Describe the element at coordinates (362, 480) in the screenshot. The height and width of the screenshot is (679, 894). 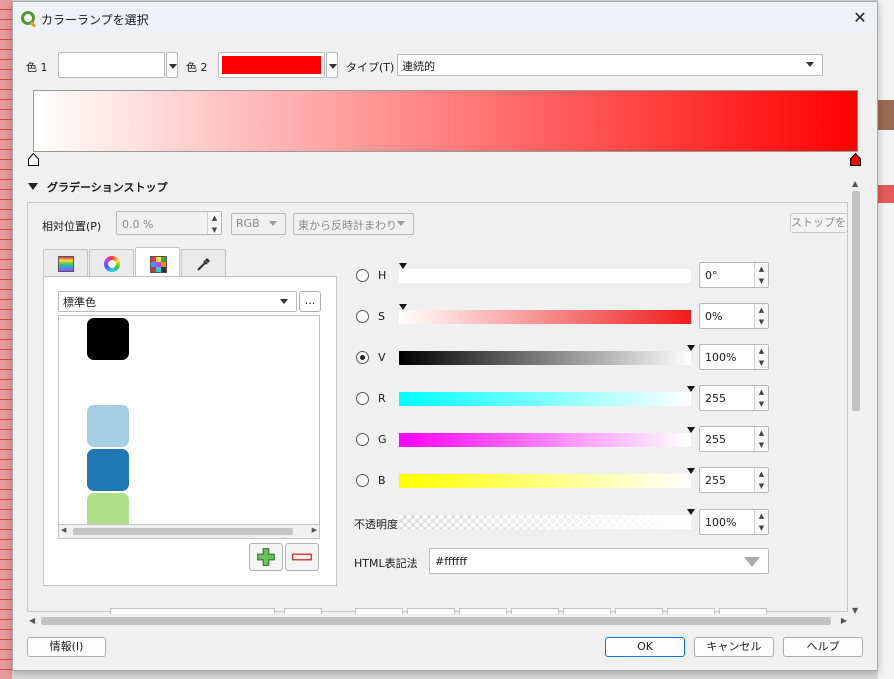
I see `channel-radio-b` at that location.